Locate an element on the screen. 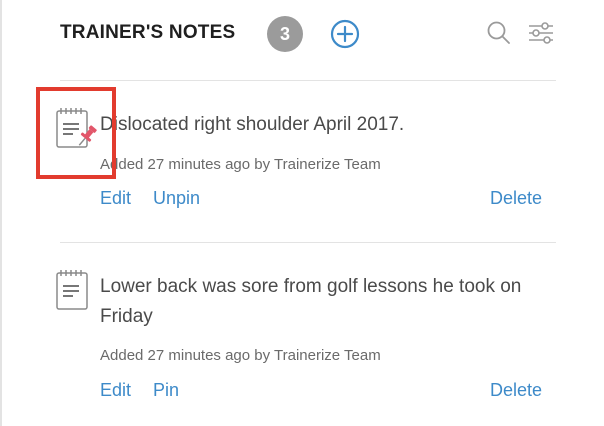 The image size is (604, 426). unpin-note-button: Unpin is located at coordinates (176, 198).